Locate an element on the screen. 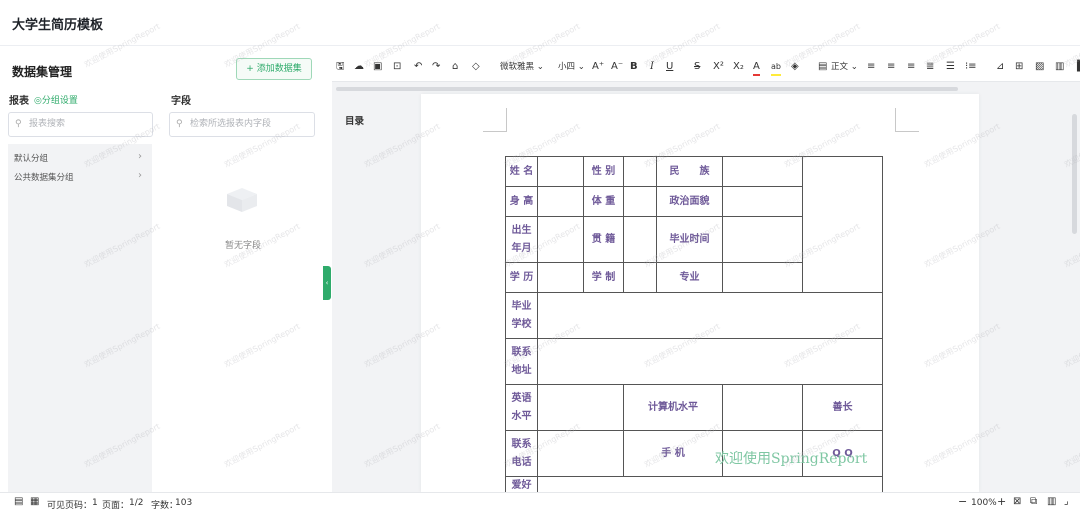  barcode-icon: ▥ is located at coordinates (1059, 67).